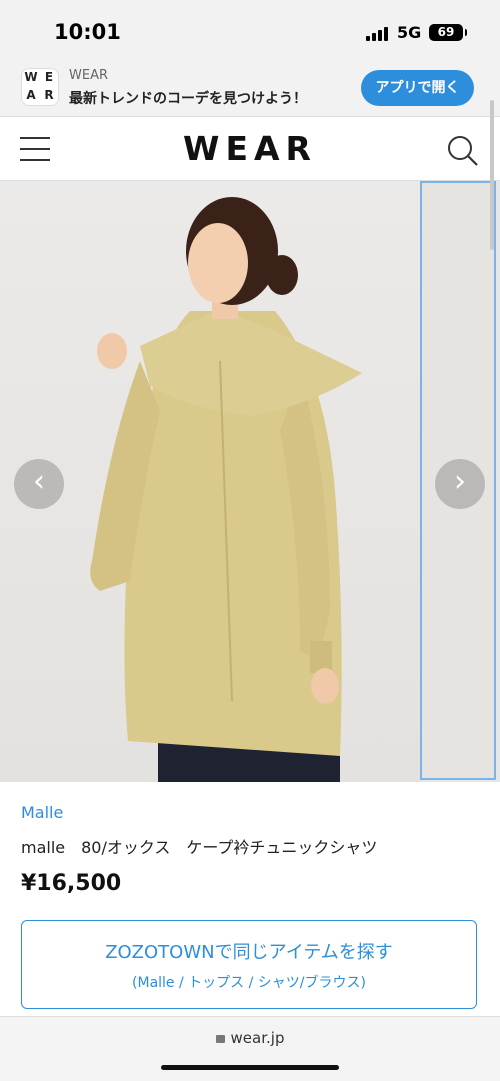 The width and height of the screenshot is (500, 1081). What do you see at coordinates (88, 75) in the screenshot?
I see `banner-app-name: WEAR` at bounding box center [88, 75].